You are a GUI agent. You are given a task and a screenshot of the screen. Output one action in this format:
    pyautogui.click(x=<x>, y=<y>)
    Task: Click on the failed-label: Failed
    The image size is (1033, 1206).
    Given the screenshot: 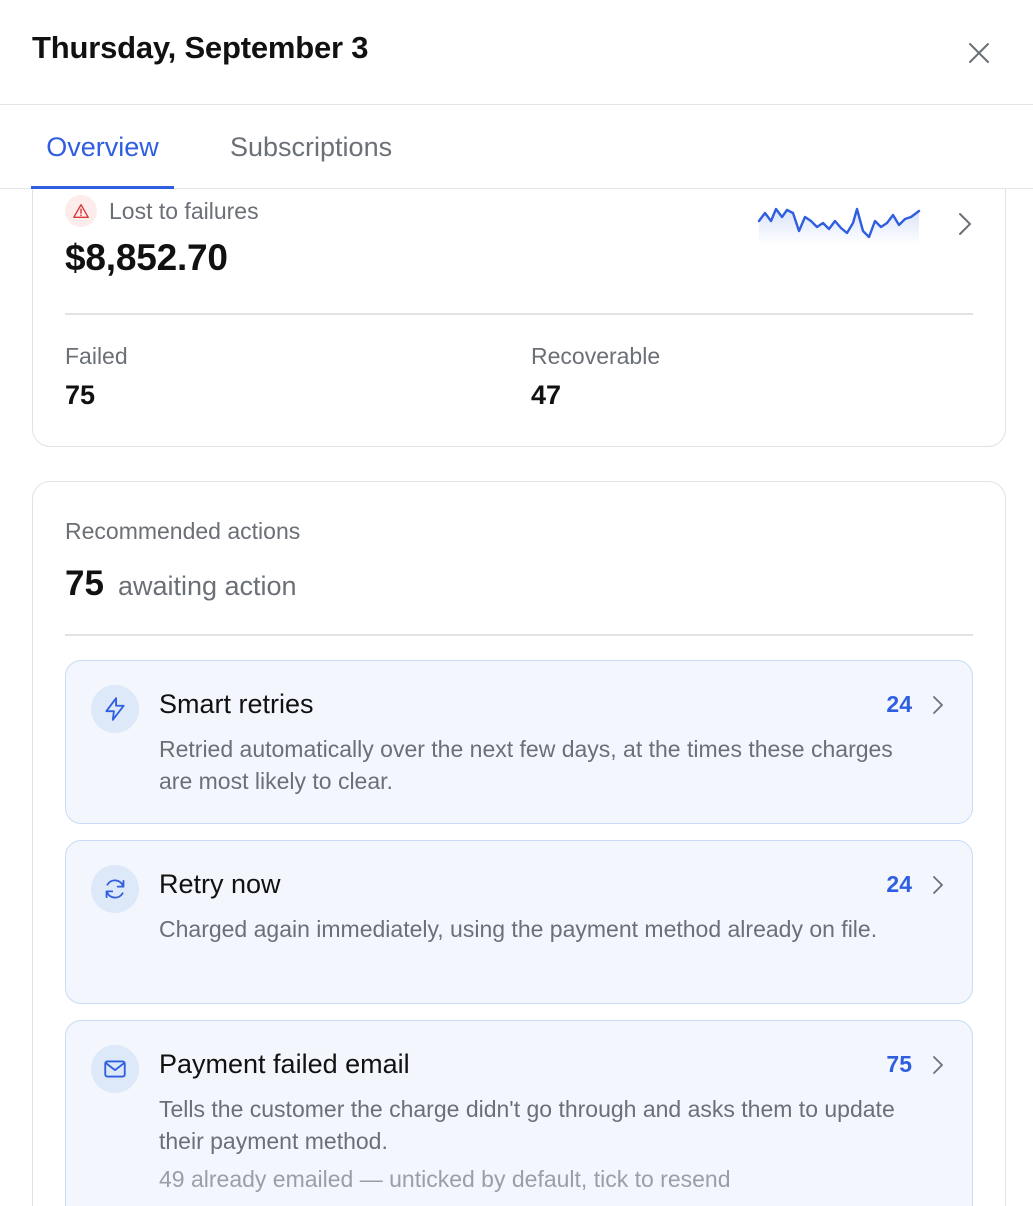 What is the action you would take?
    pyautogui.click(x=96, y=356)
    